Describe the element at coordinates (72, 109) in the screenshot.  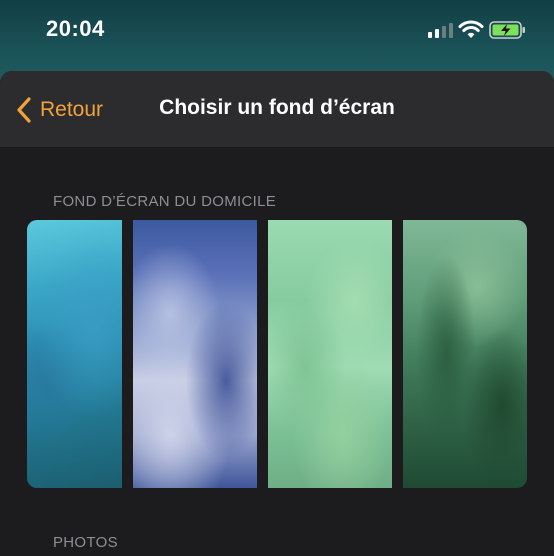
I see `back-button-label: Retour` at that location.